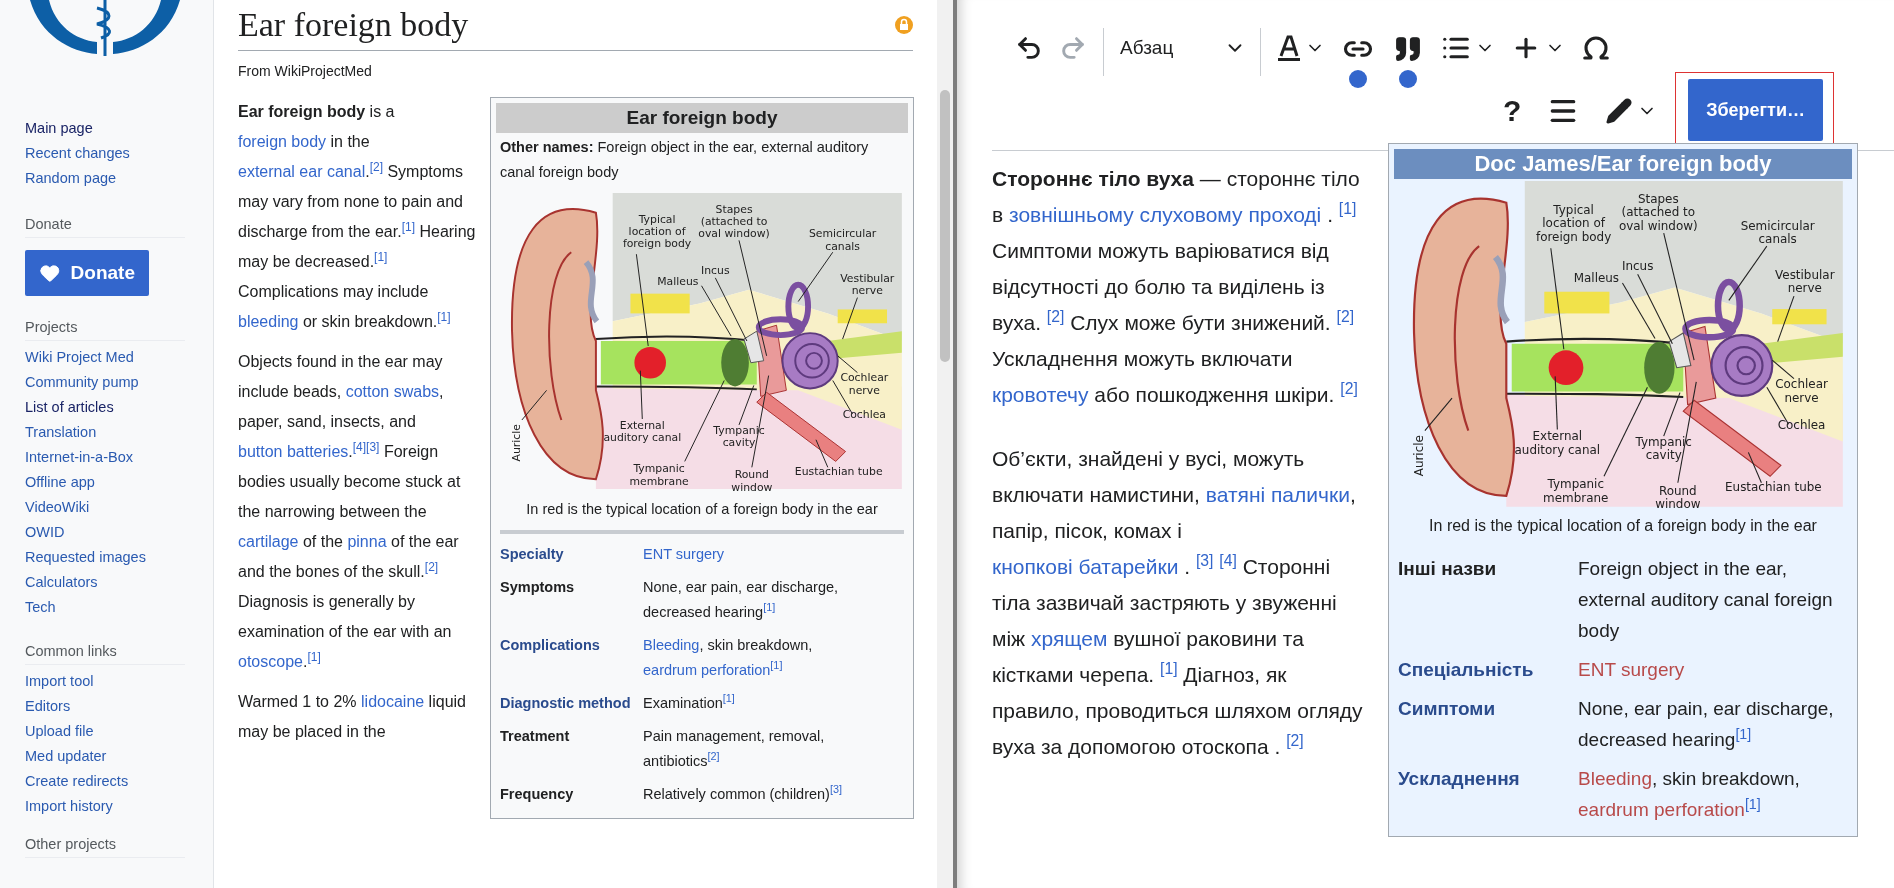 The width and height of the screenshot is (1894, 888). Describe the element at coordinates (1615, 778) in the screenshot. I see `missing-page-link: Bleeding` at that location.